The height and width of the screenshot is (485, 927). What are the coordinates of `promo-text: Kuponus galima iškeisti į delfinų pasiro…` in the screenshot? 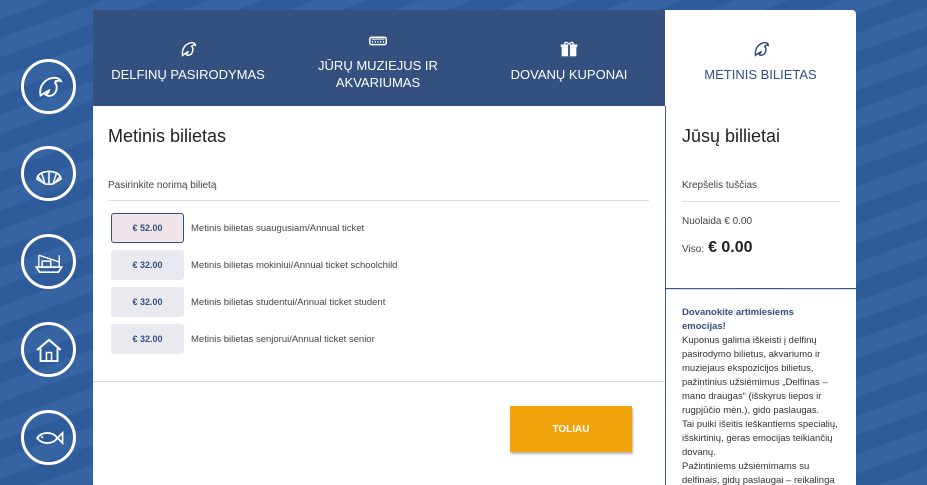 It's located at (755, 375).